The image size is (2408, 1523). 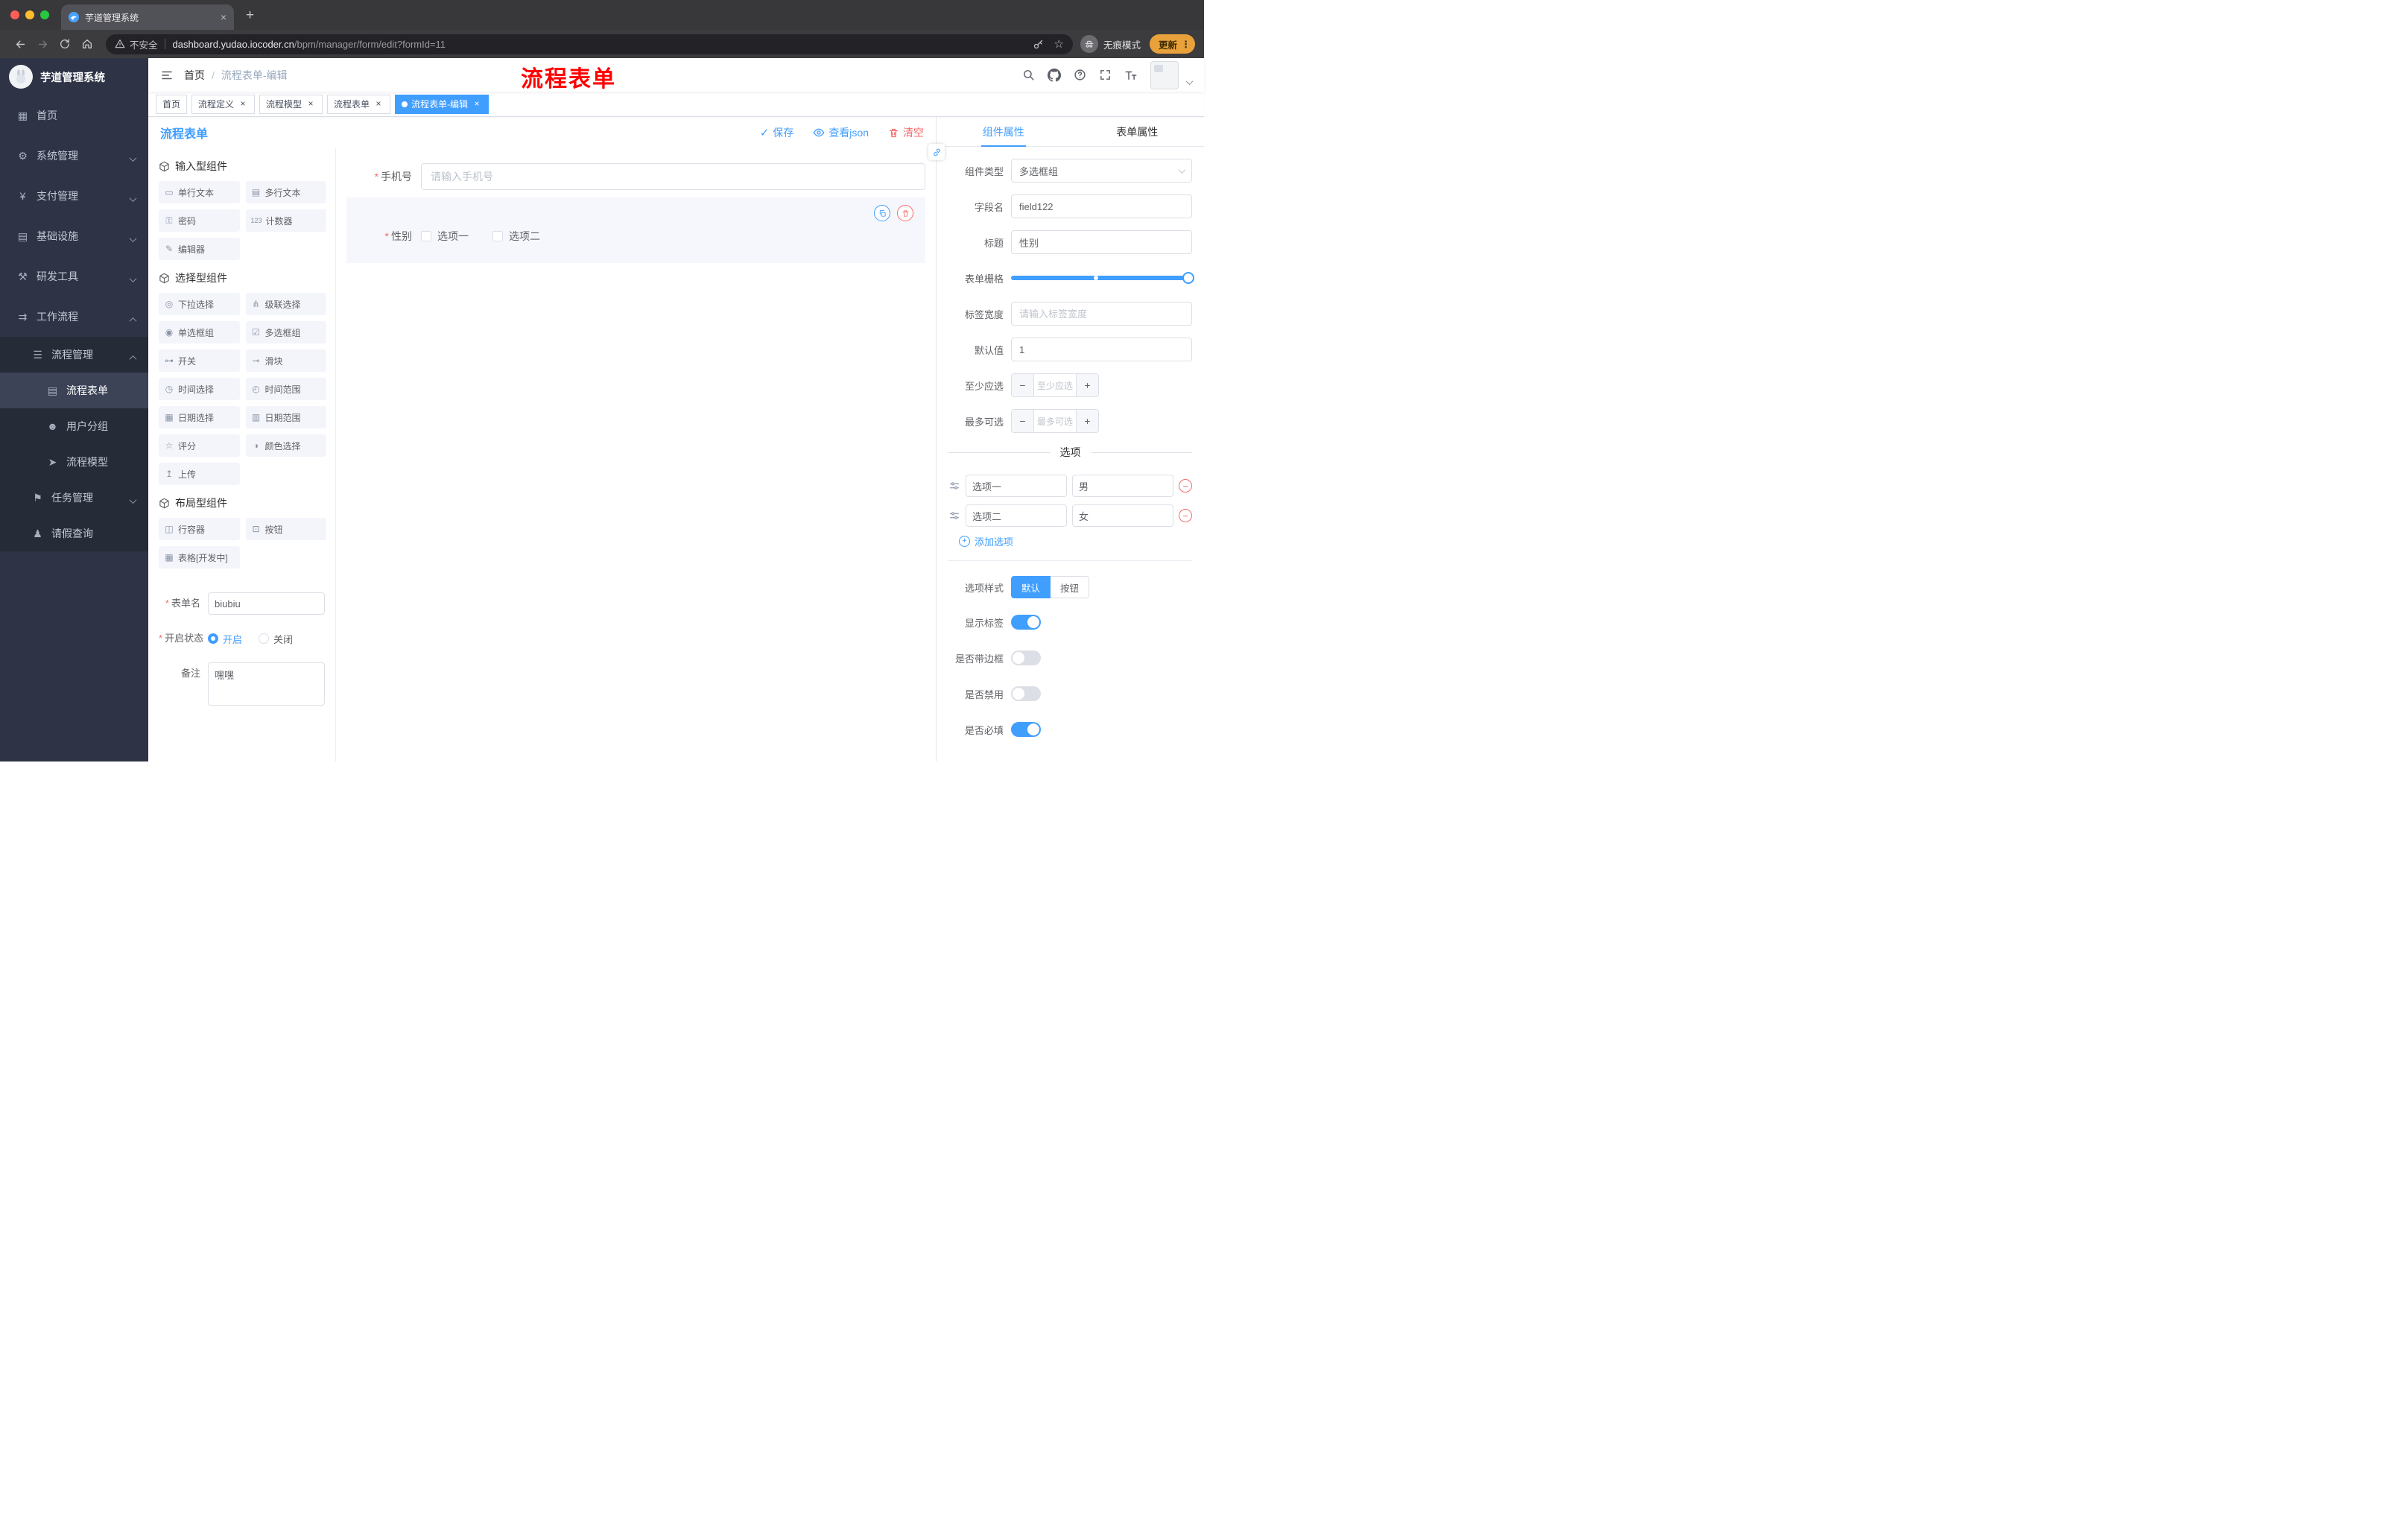 I want to click on component-table-dev: ▦ 表格[开发中], so click(x=199, y=558).